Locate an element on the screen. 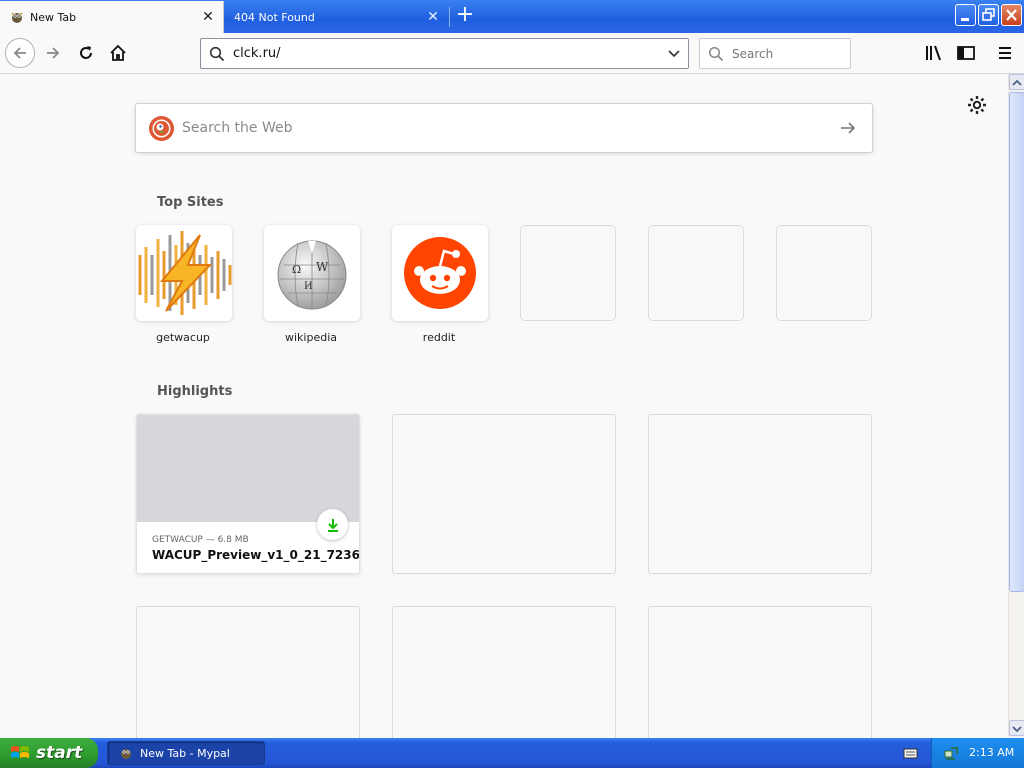 Image resolution: width=1024 pixels, height=768 pixels. network-icon is located at coordinates (951, 753).